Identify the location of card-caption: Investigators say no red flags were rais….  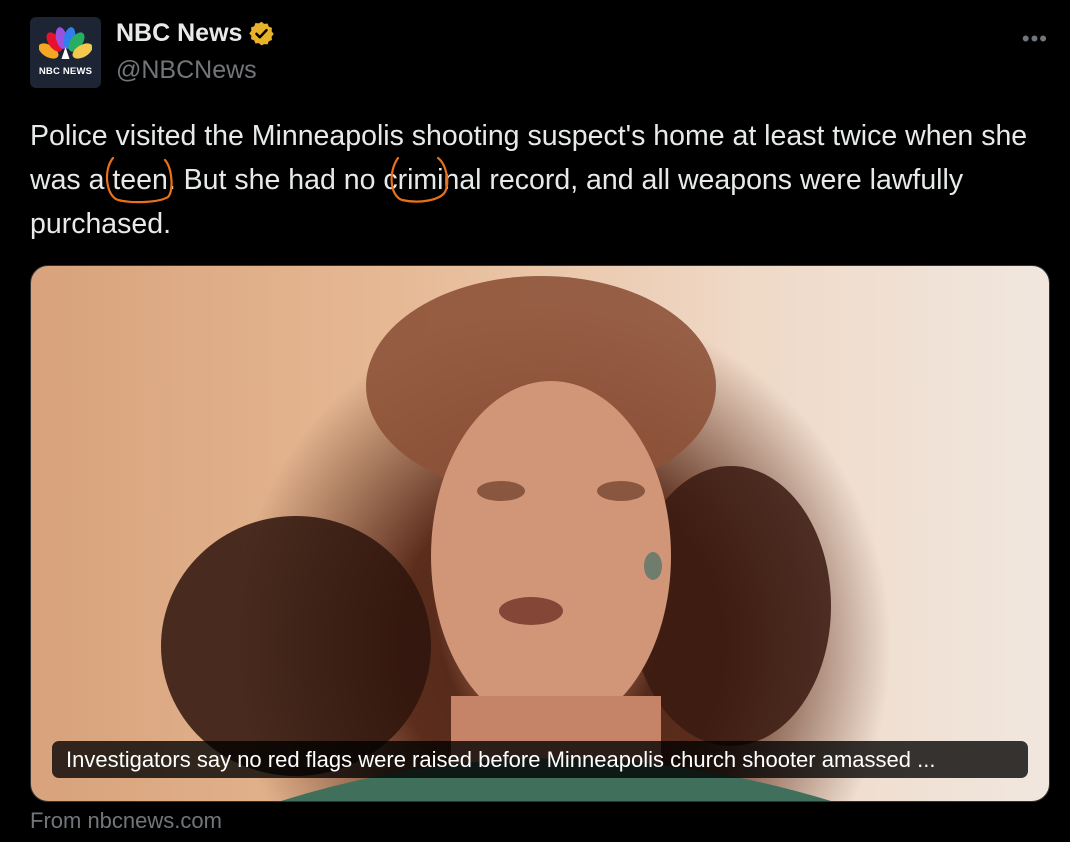
(540, 759).